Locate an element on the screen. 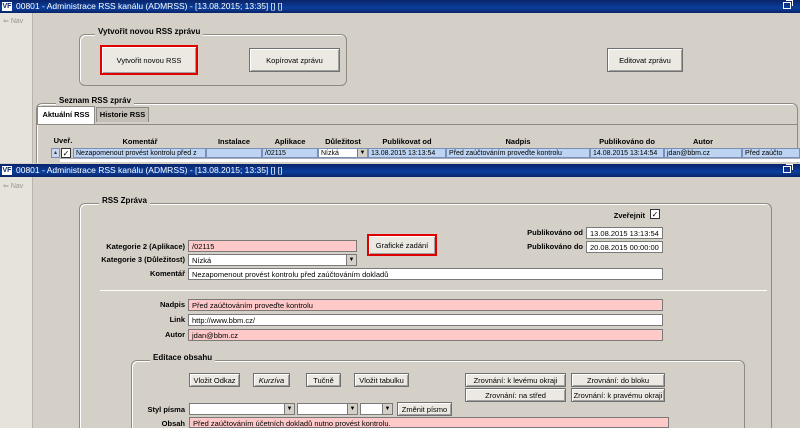 This screenshot has width=800, height=428. col-header-nadpis: Nadpis is located at coordinates (518, 142).